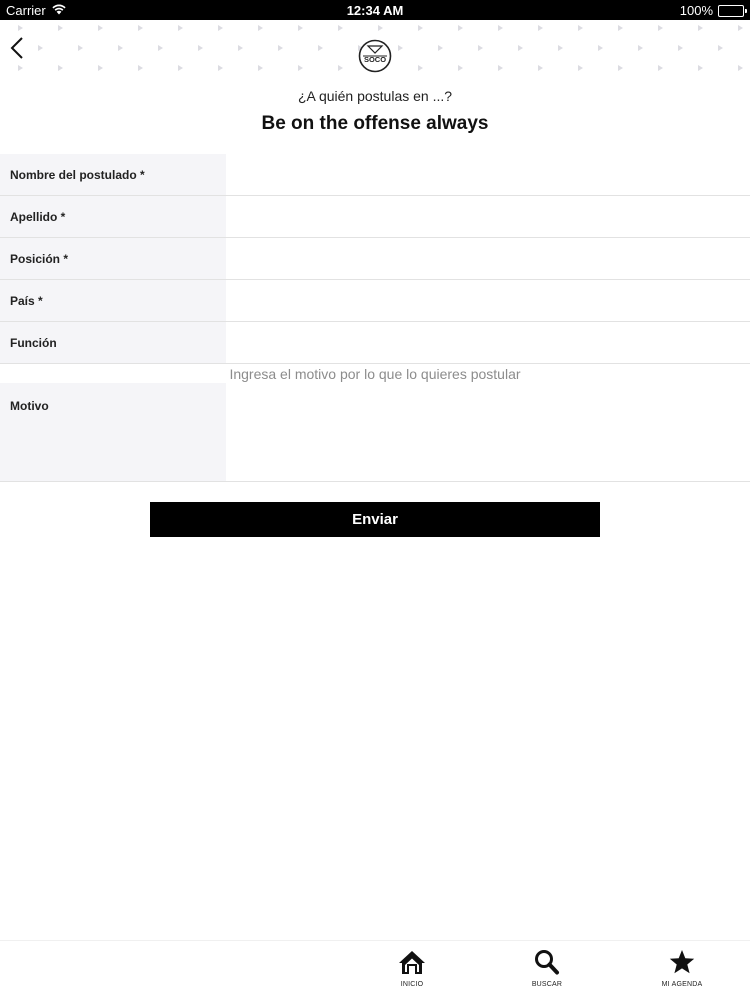 The height and width of the screenshot is (1000, 750). I want to click on label-cell, so click(113, 432).